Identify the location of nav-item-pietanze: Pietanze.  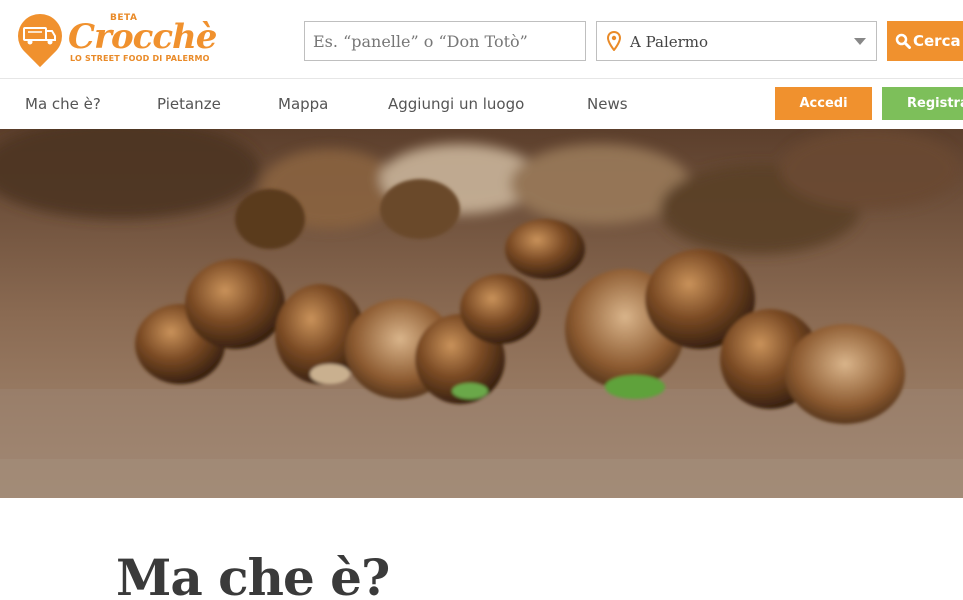
(189, 104).